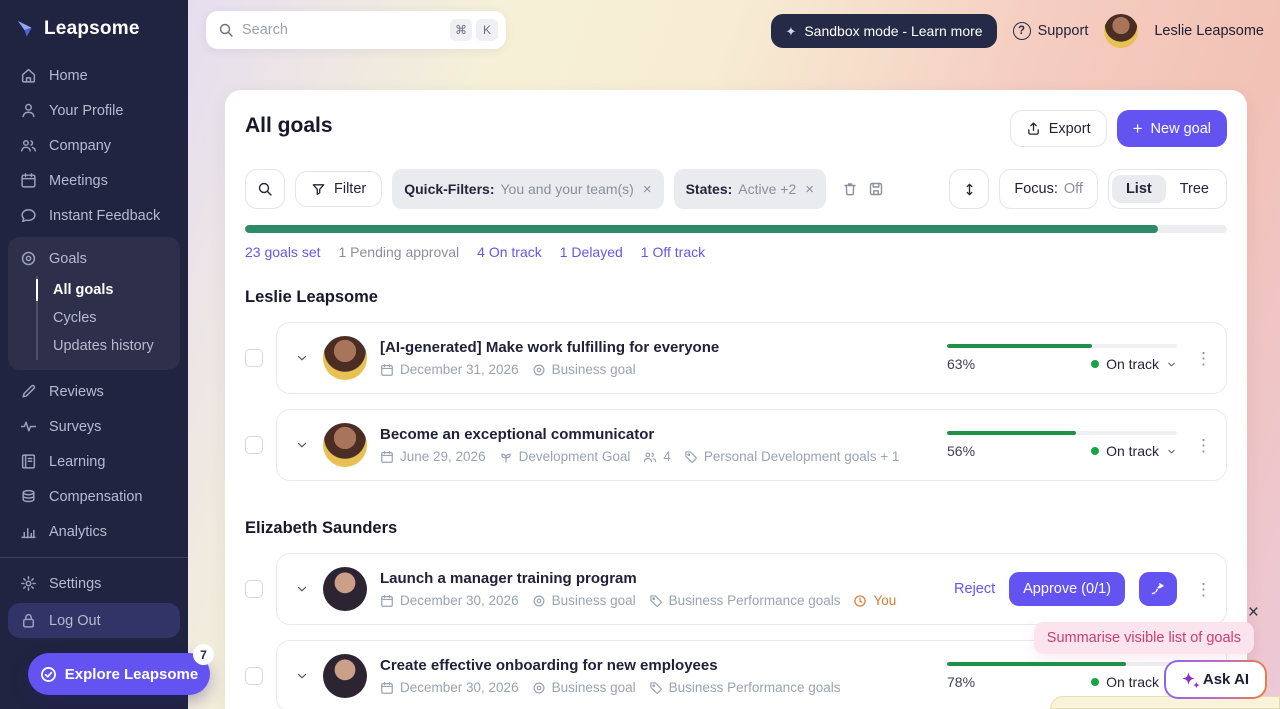  Describe the element at coordinates (94, 531) in the screenshot. I see `sidebar-item-analytics: Analytics` at that location.